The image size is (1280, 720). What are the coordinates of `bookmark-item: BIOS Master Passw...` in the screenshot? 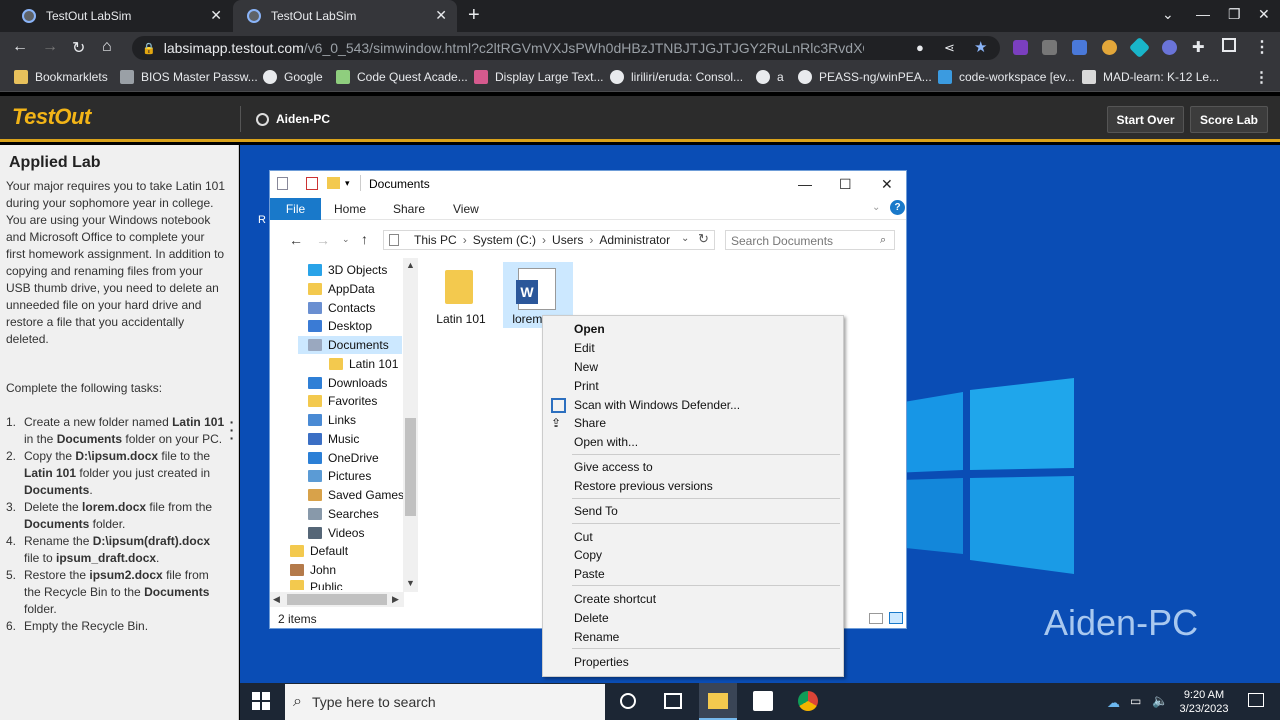 It's located at (189, 77).